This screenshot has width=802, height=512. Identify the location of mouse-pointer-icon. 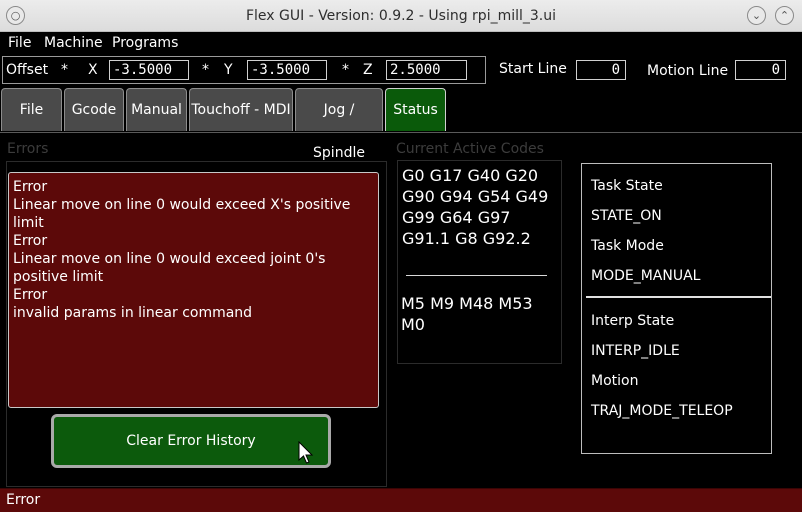
(306, 452).